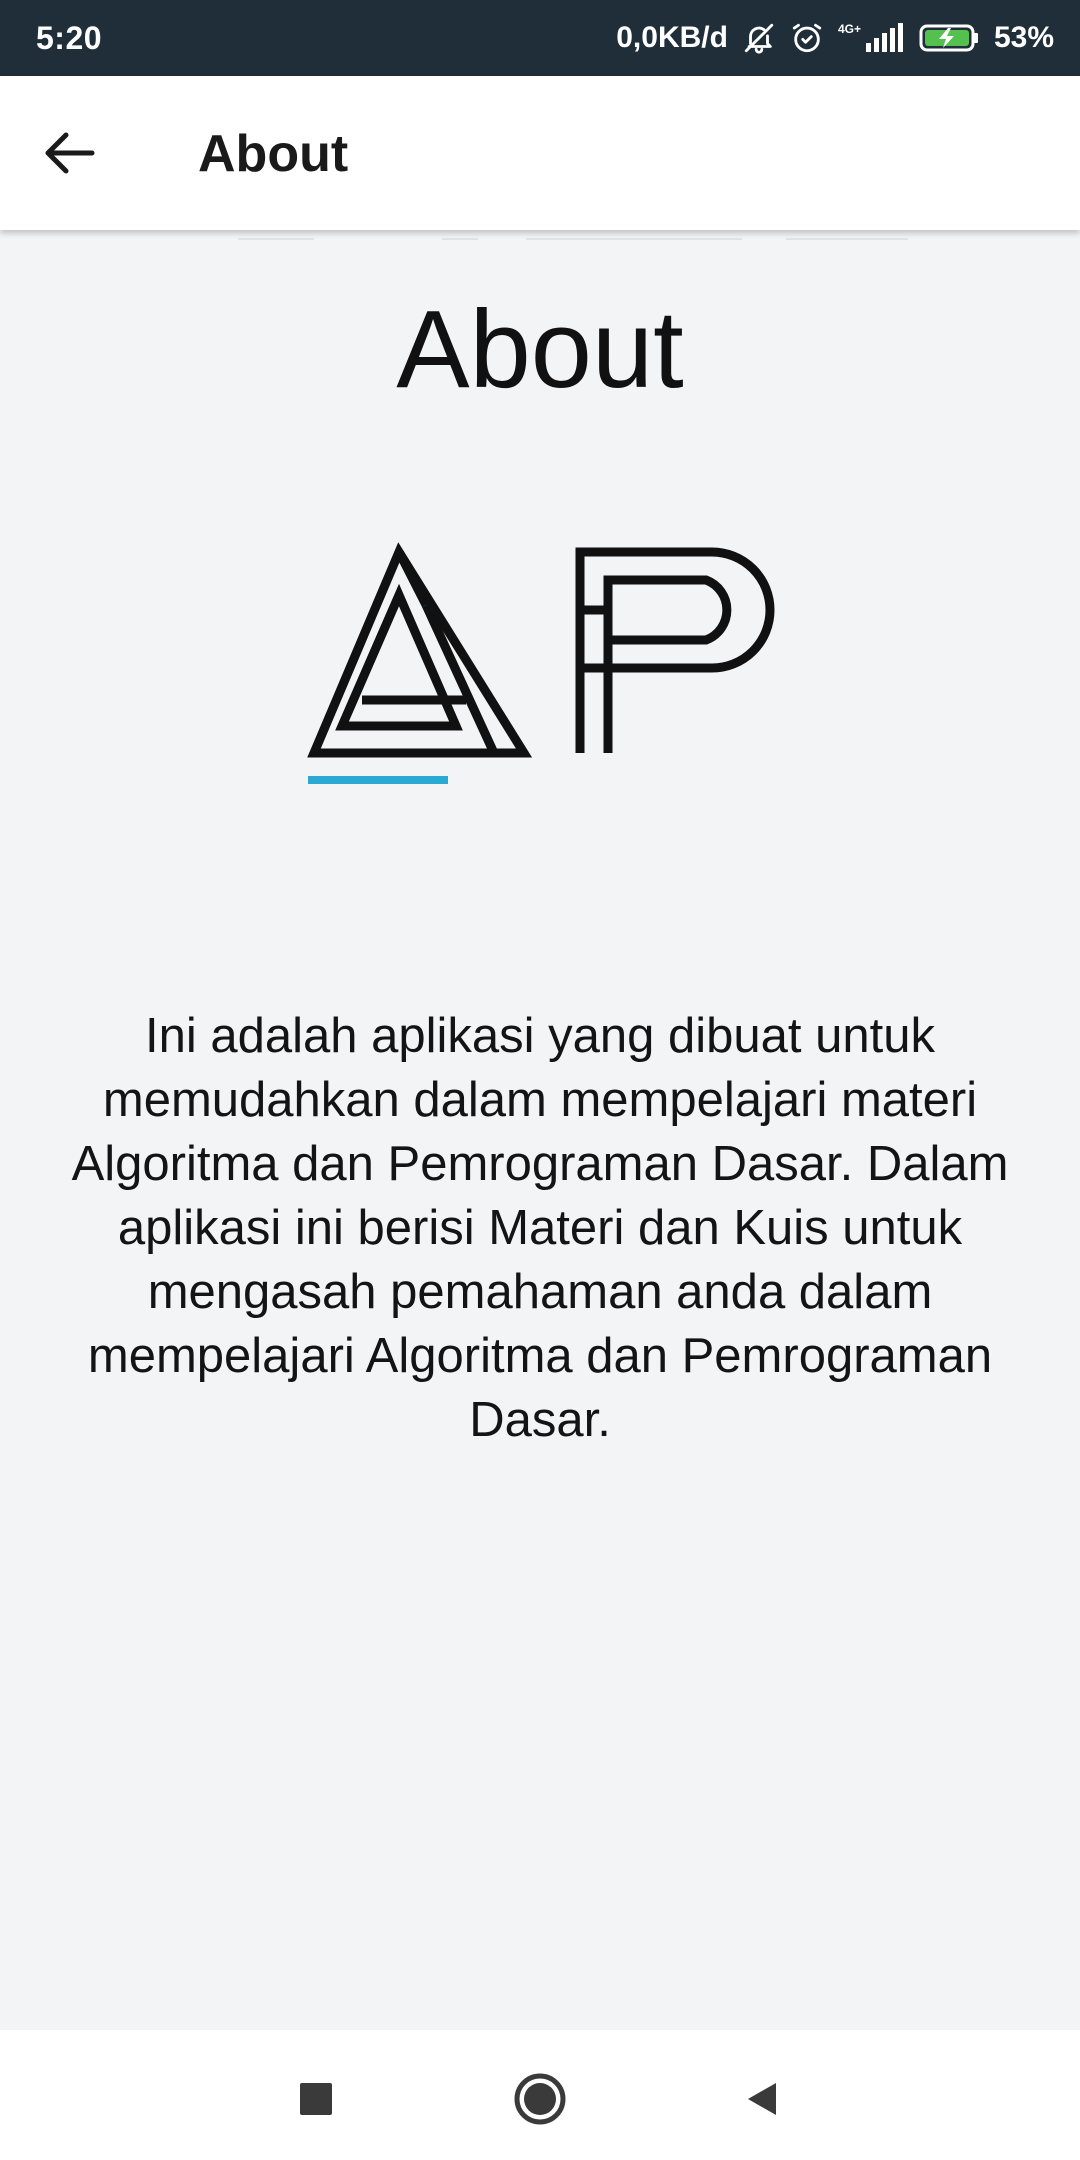 The image size is (1080, 2160). What do you see at coordinates (759, 38) in the screenshot?
I see `bell-off-icon` at bounding box center [759, 38].